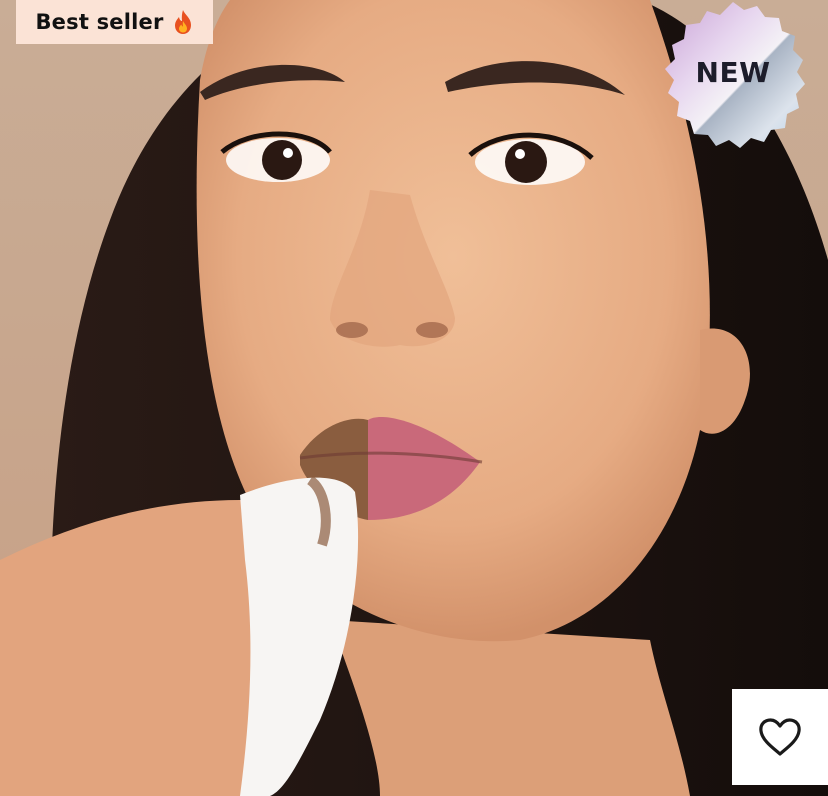  I want to click on new-label: NEW, so click(733, 72).